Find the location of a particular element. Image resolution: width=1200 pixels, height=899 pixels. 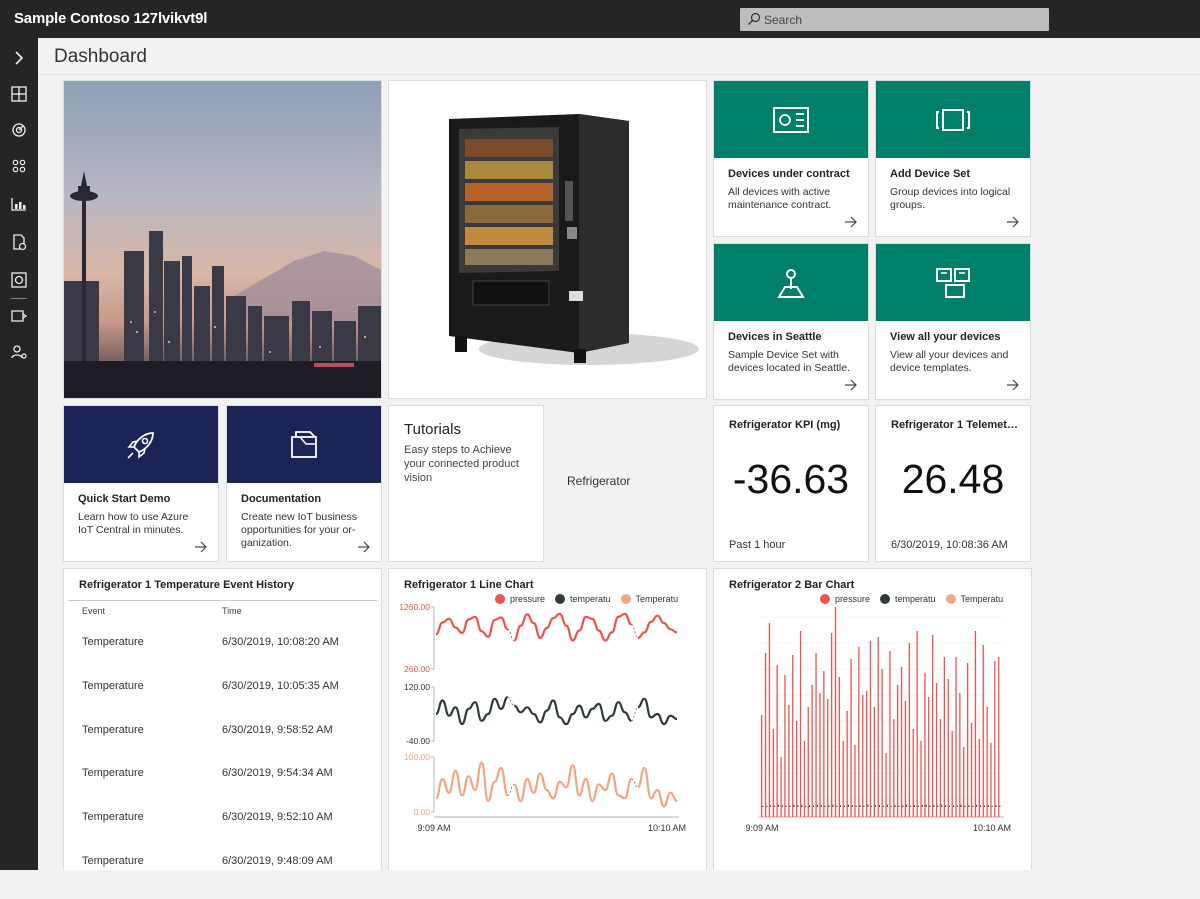

kpi-tile: Refrigerator KPI (mg) -36.63 Past 1 hour is located at coordinates (791, 483).